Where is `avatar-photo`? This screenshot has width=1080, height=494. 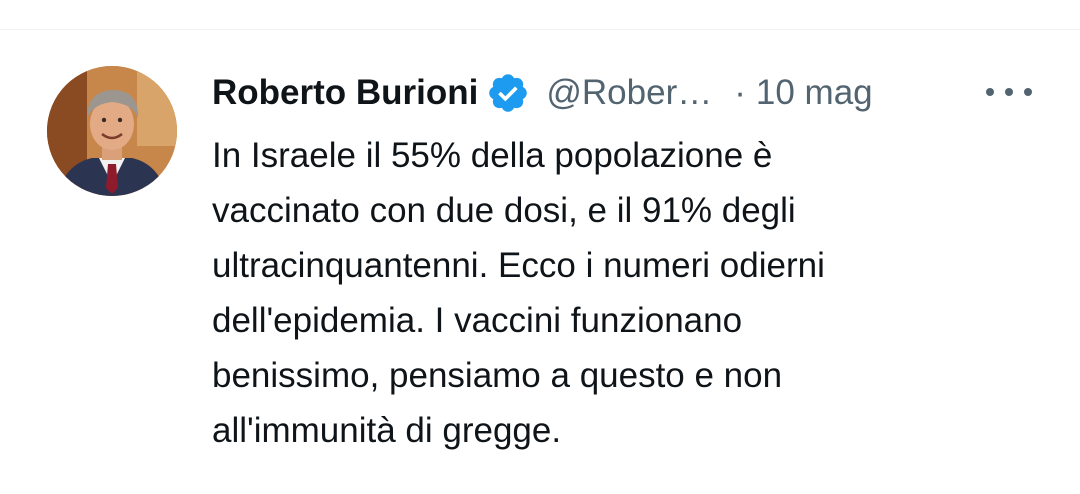
avatar-photo is located at coordinates (112, 131).